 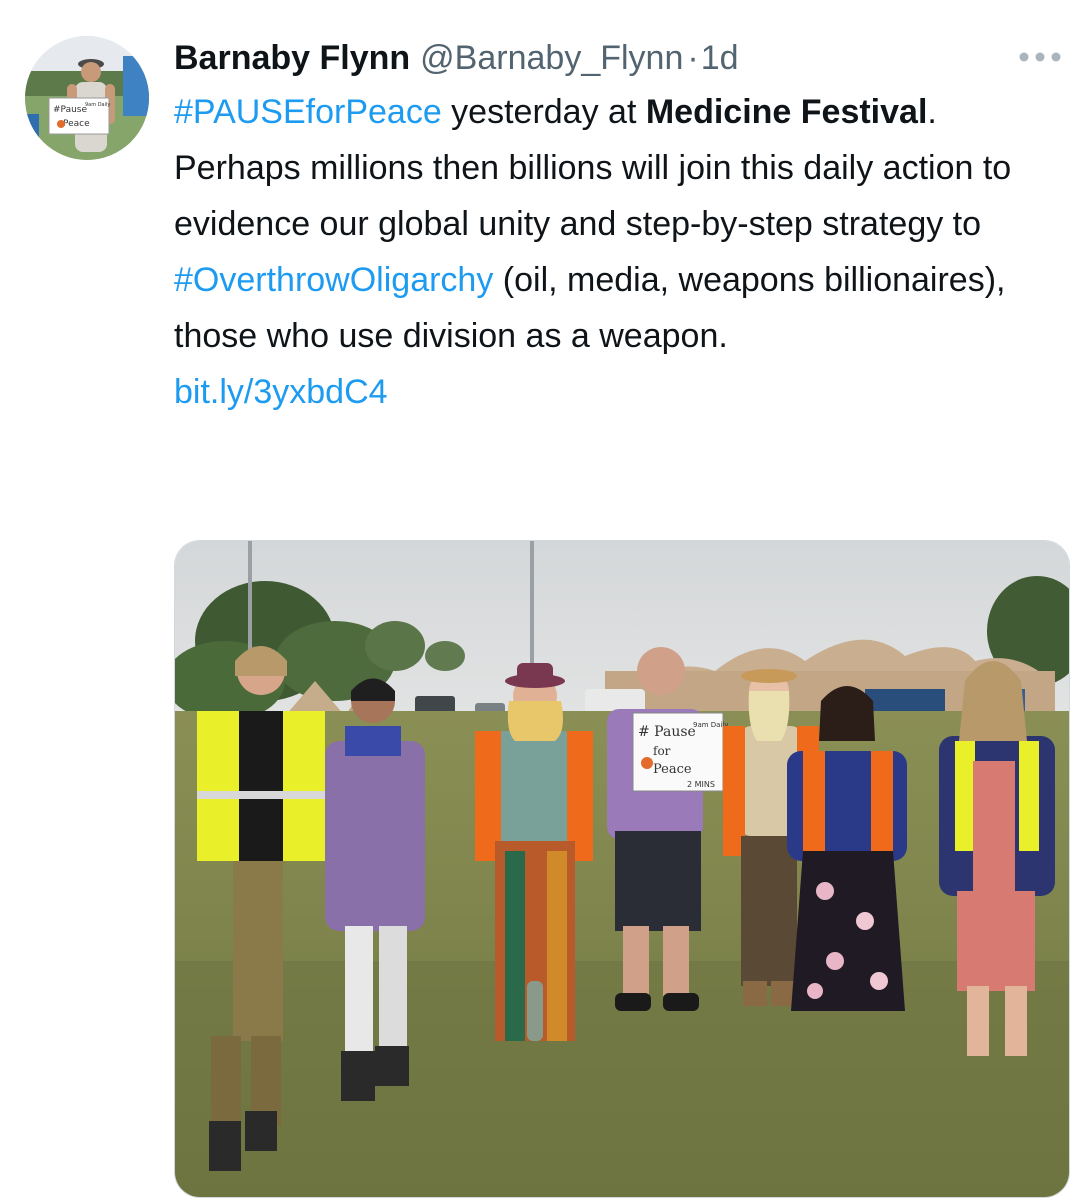 I want to click on sign-line-3: Peace, so click(x=672, y=769).